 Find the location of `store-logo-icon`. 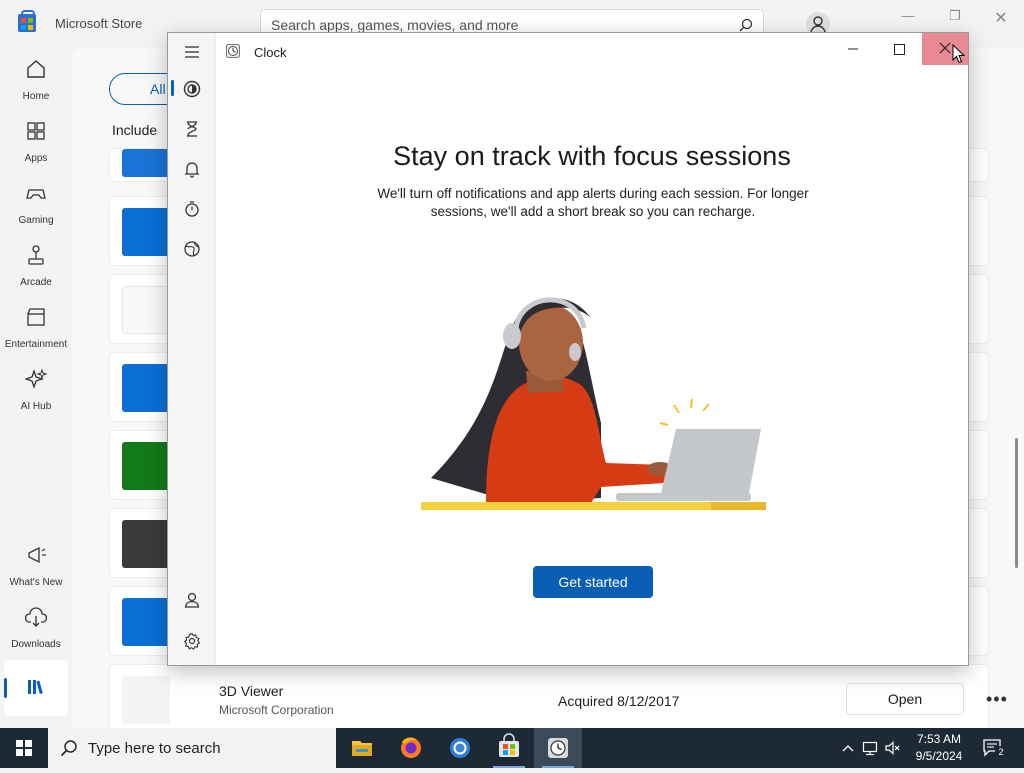

store-logo-icon is located at coordinates (27, 21).